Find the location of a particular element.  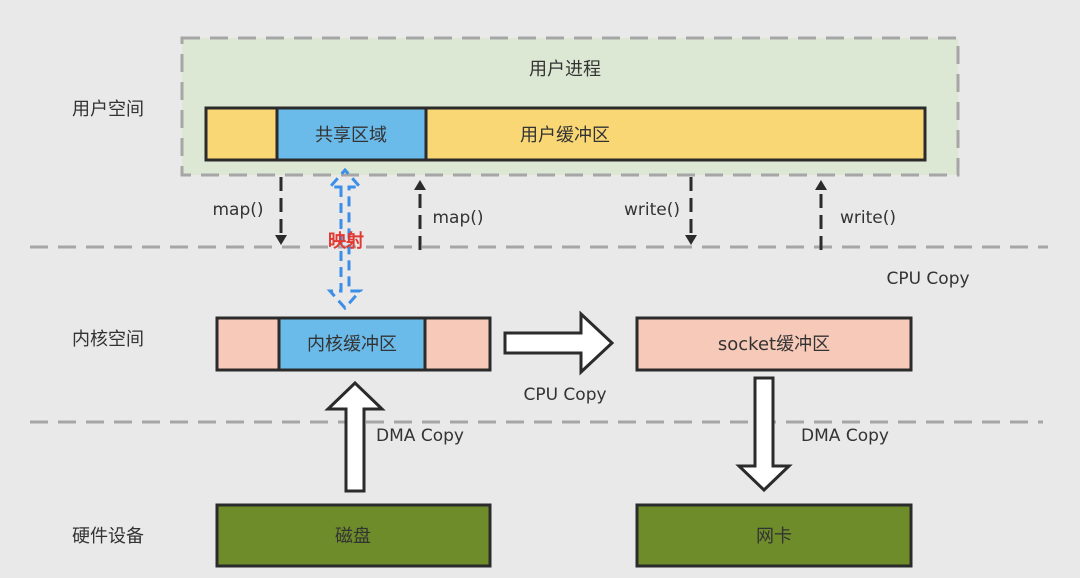

dma-copy-down-arrow is located at coordinates (764, 434).